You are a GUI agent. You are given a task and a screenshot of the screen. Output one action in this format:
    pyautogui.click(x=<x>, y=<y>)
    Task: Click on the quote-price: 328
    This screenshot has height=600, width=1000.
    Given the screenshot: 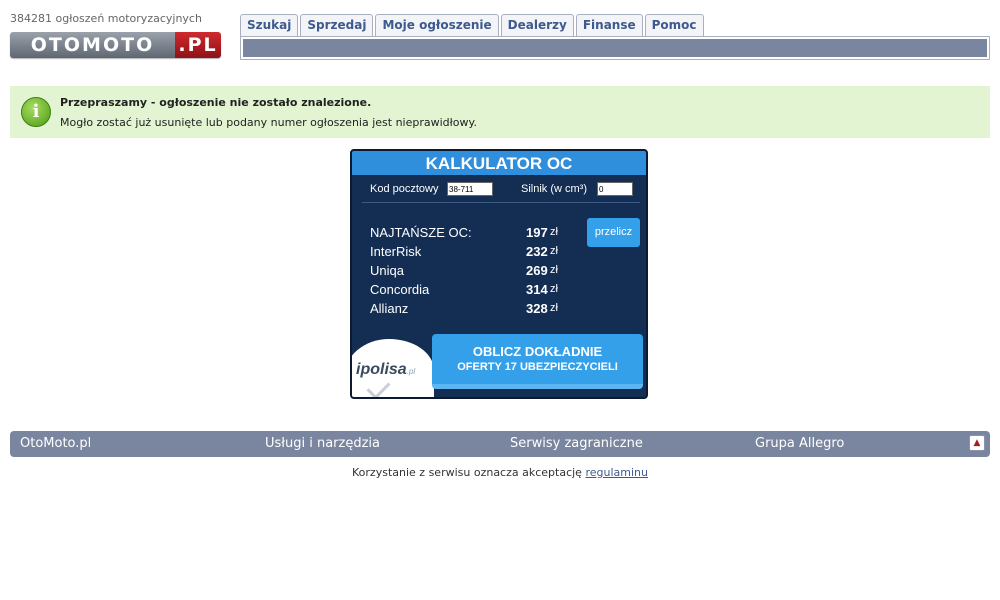 What is the action you would take?
    pyautogui.click(x=537, y=308)
    